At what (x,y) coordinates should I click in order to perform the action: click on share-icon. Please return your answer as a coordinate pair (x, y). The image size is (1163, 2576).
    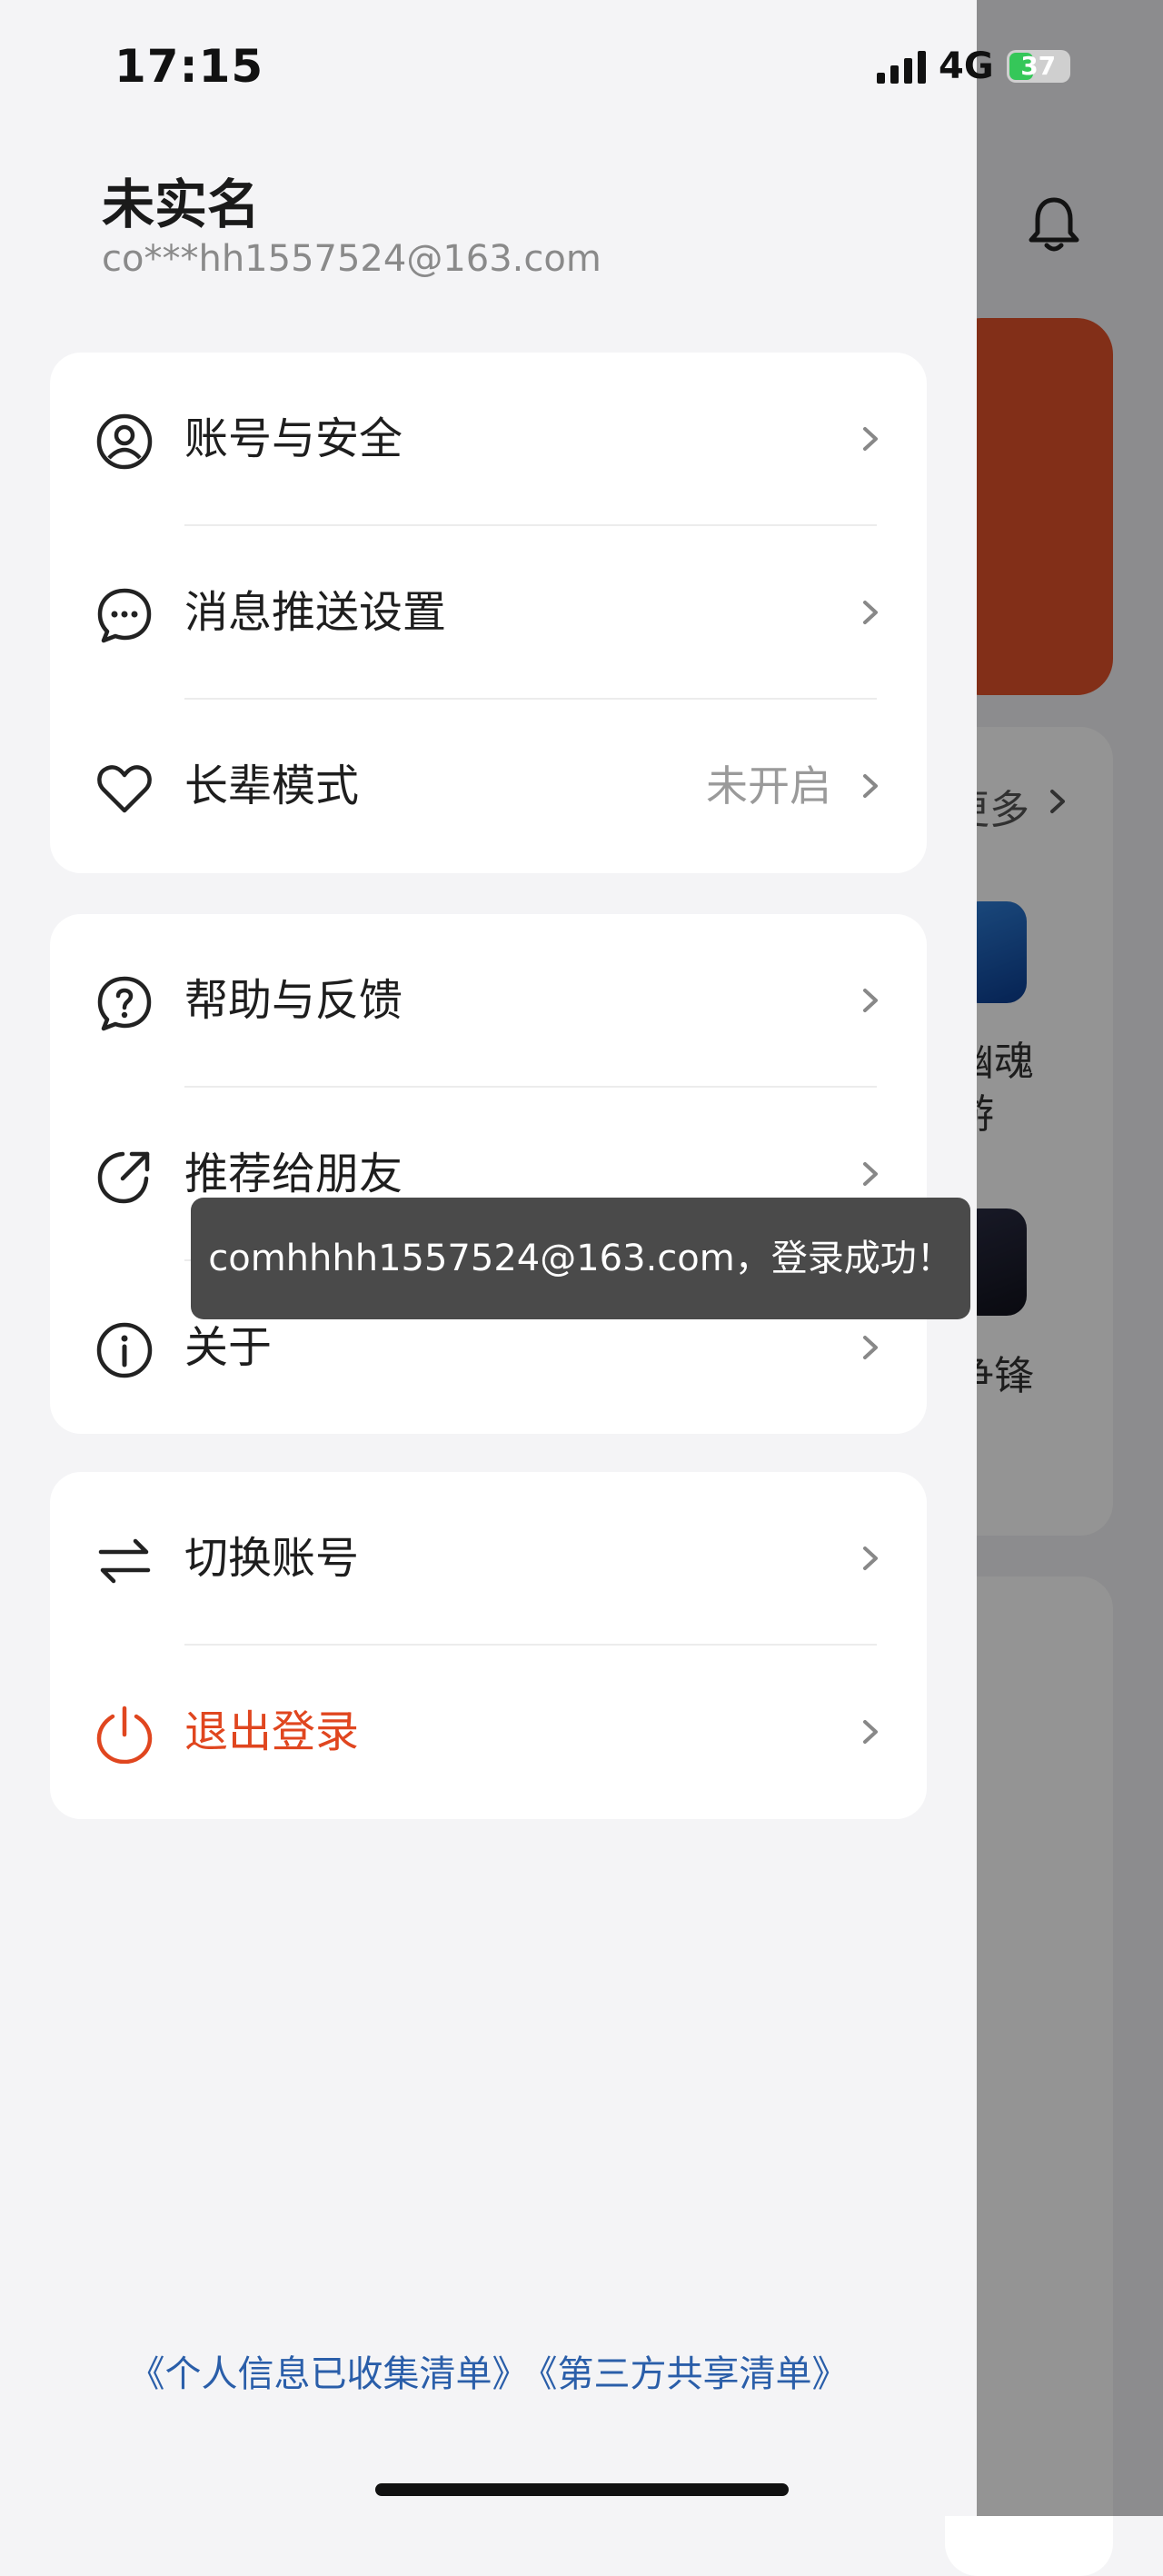
    Looking at the image, I should click on (123, 1177).